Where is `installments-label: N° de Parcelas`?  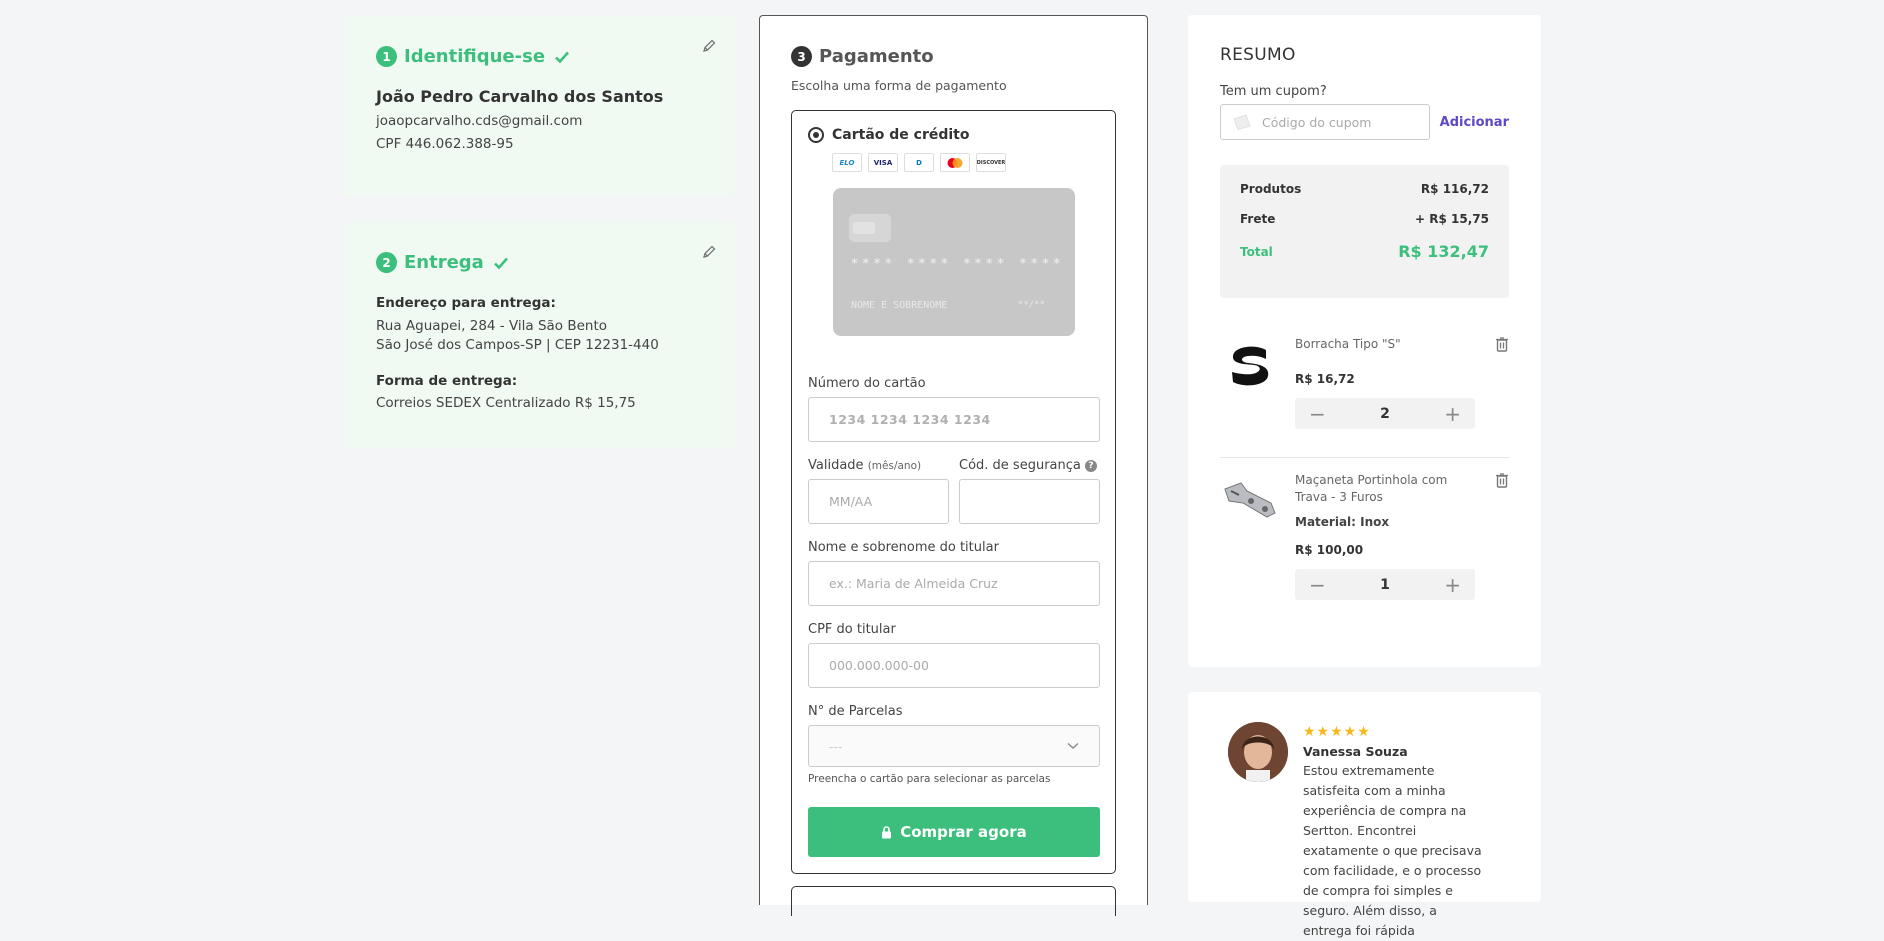
installments-label: N° de Parcelas is located at coordinates (855, 711).